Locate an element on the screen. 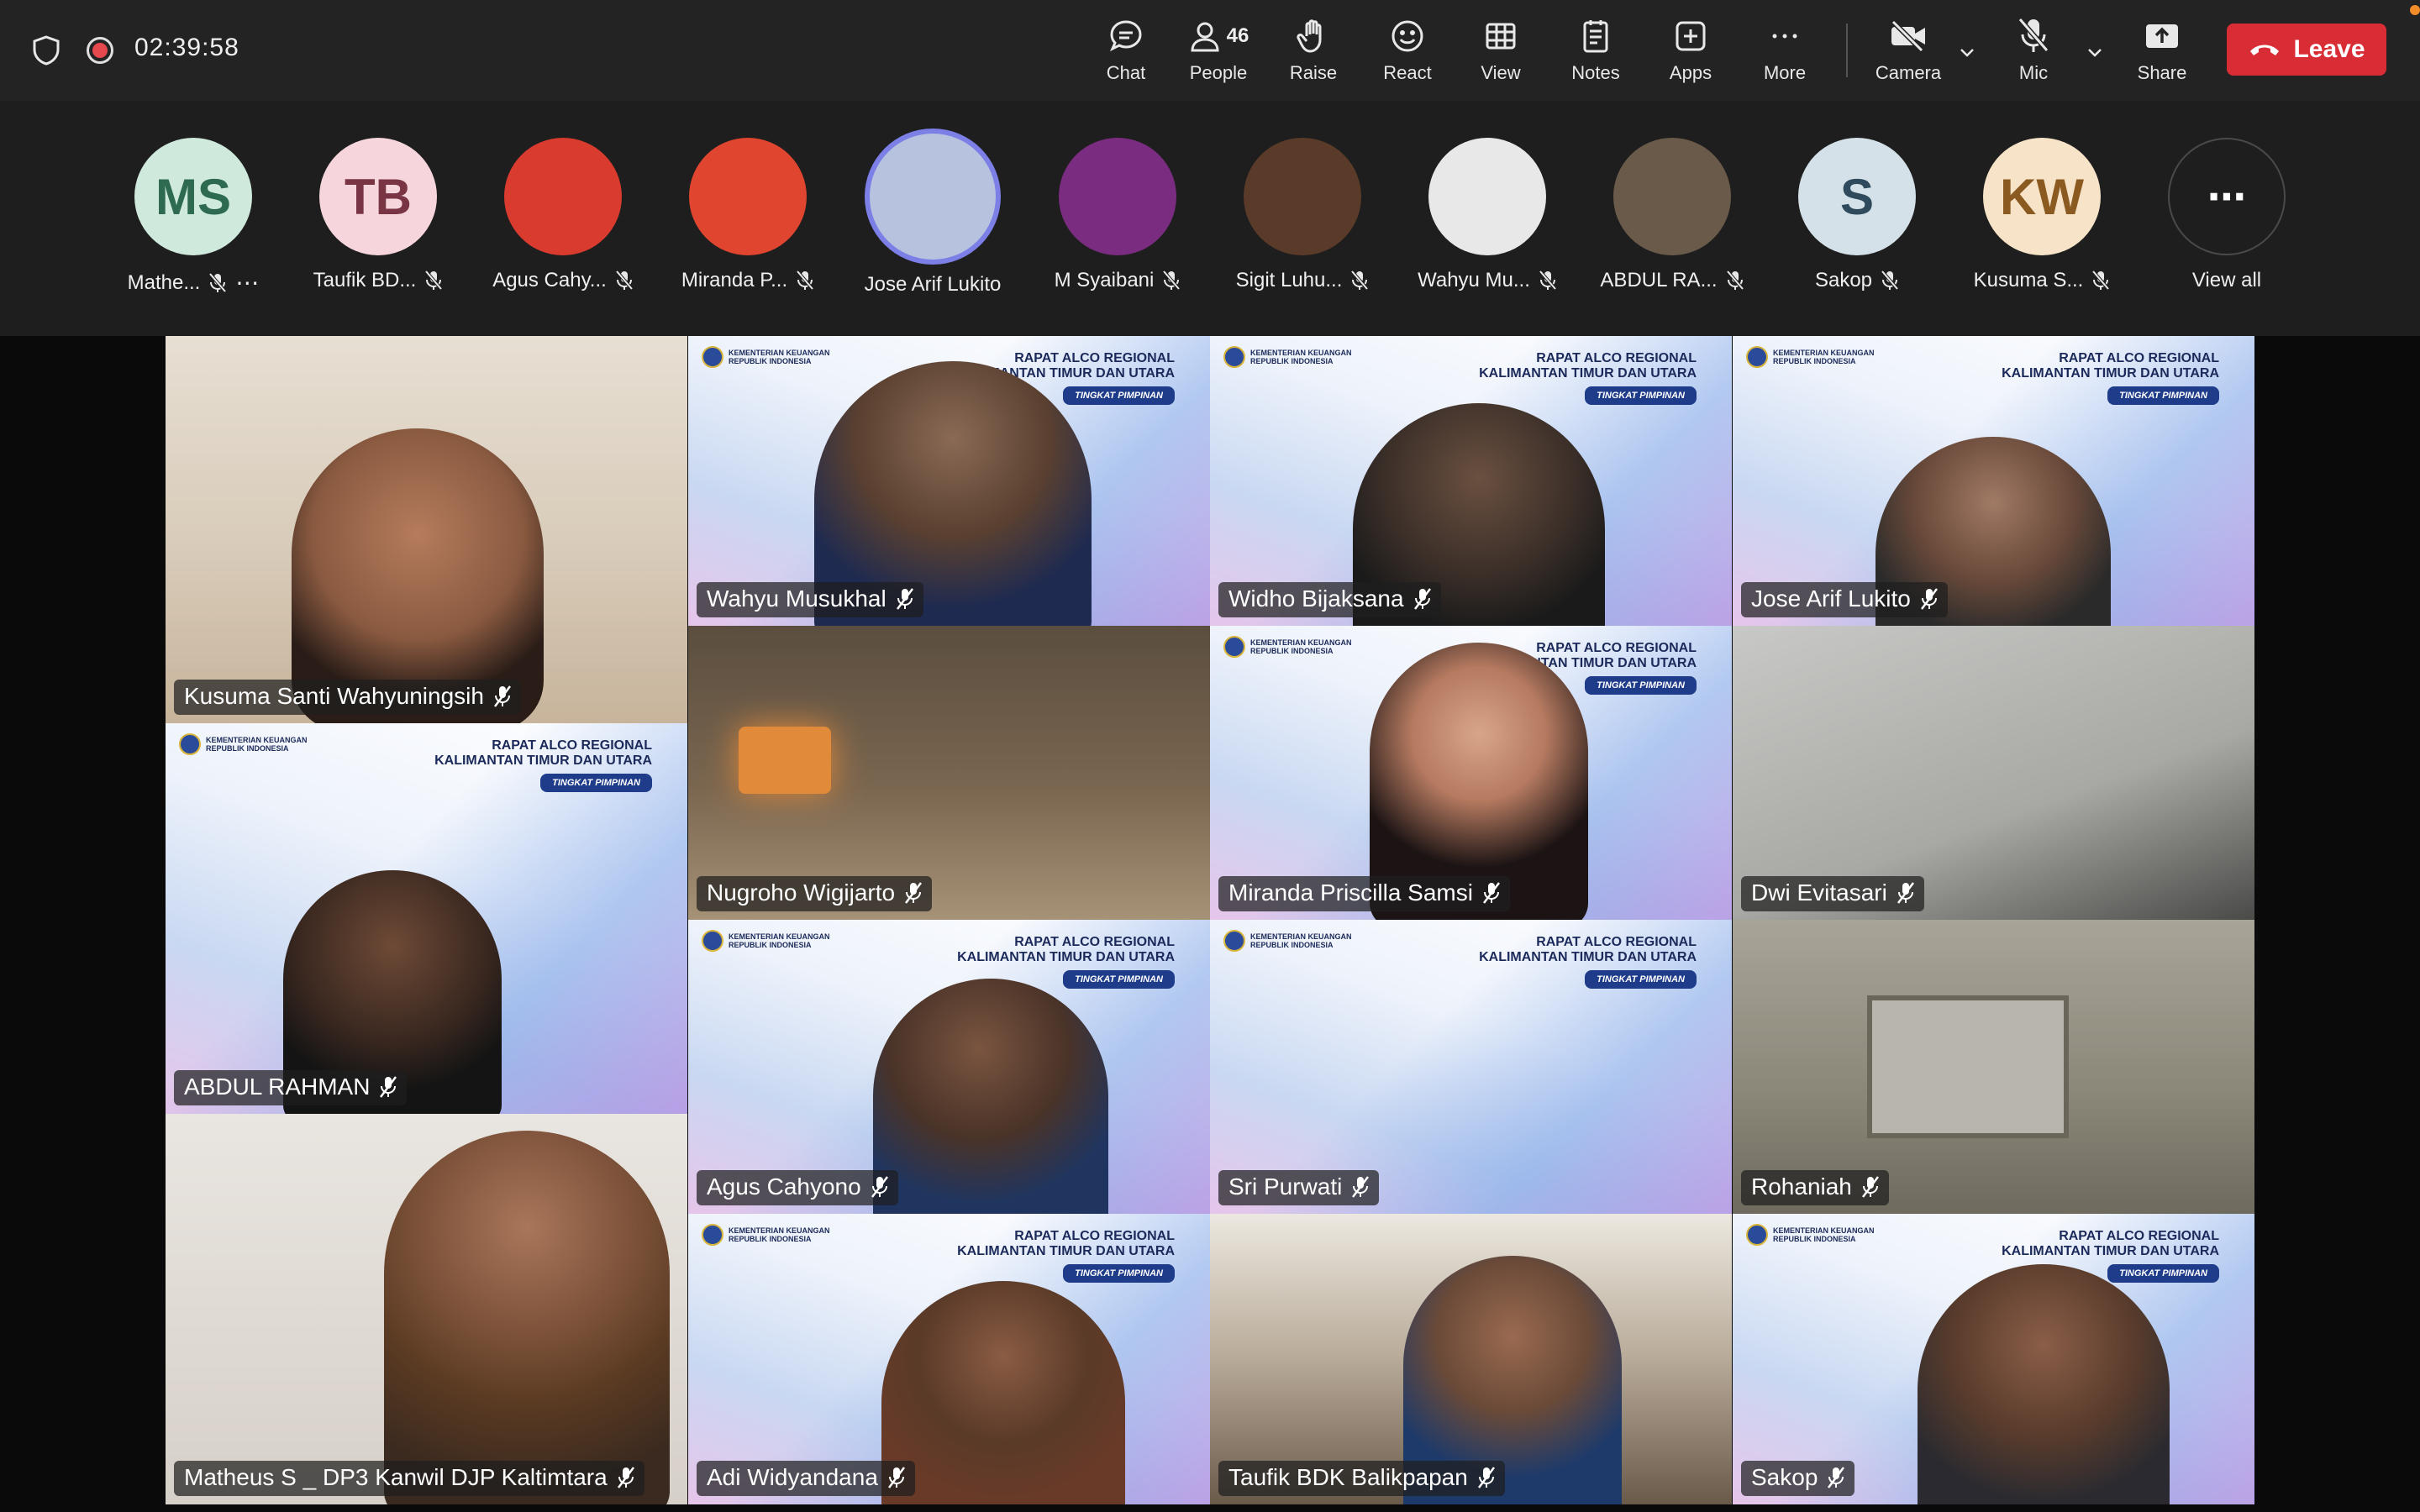  tile-name-label: Matheus S _ DP3 Kanwil DJP Kaltimtara is located at coordinates (409, 1478).